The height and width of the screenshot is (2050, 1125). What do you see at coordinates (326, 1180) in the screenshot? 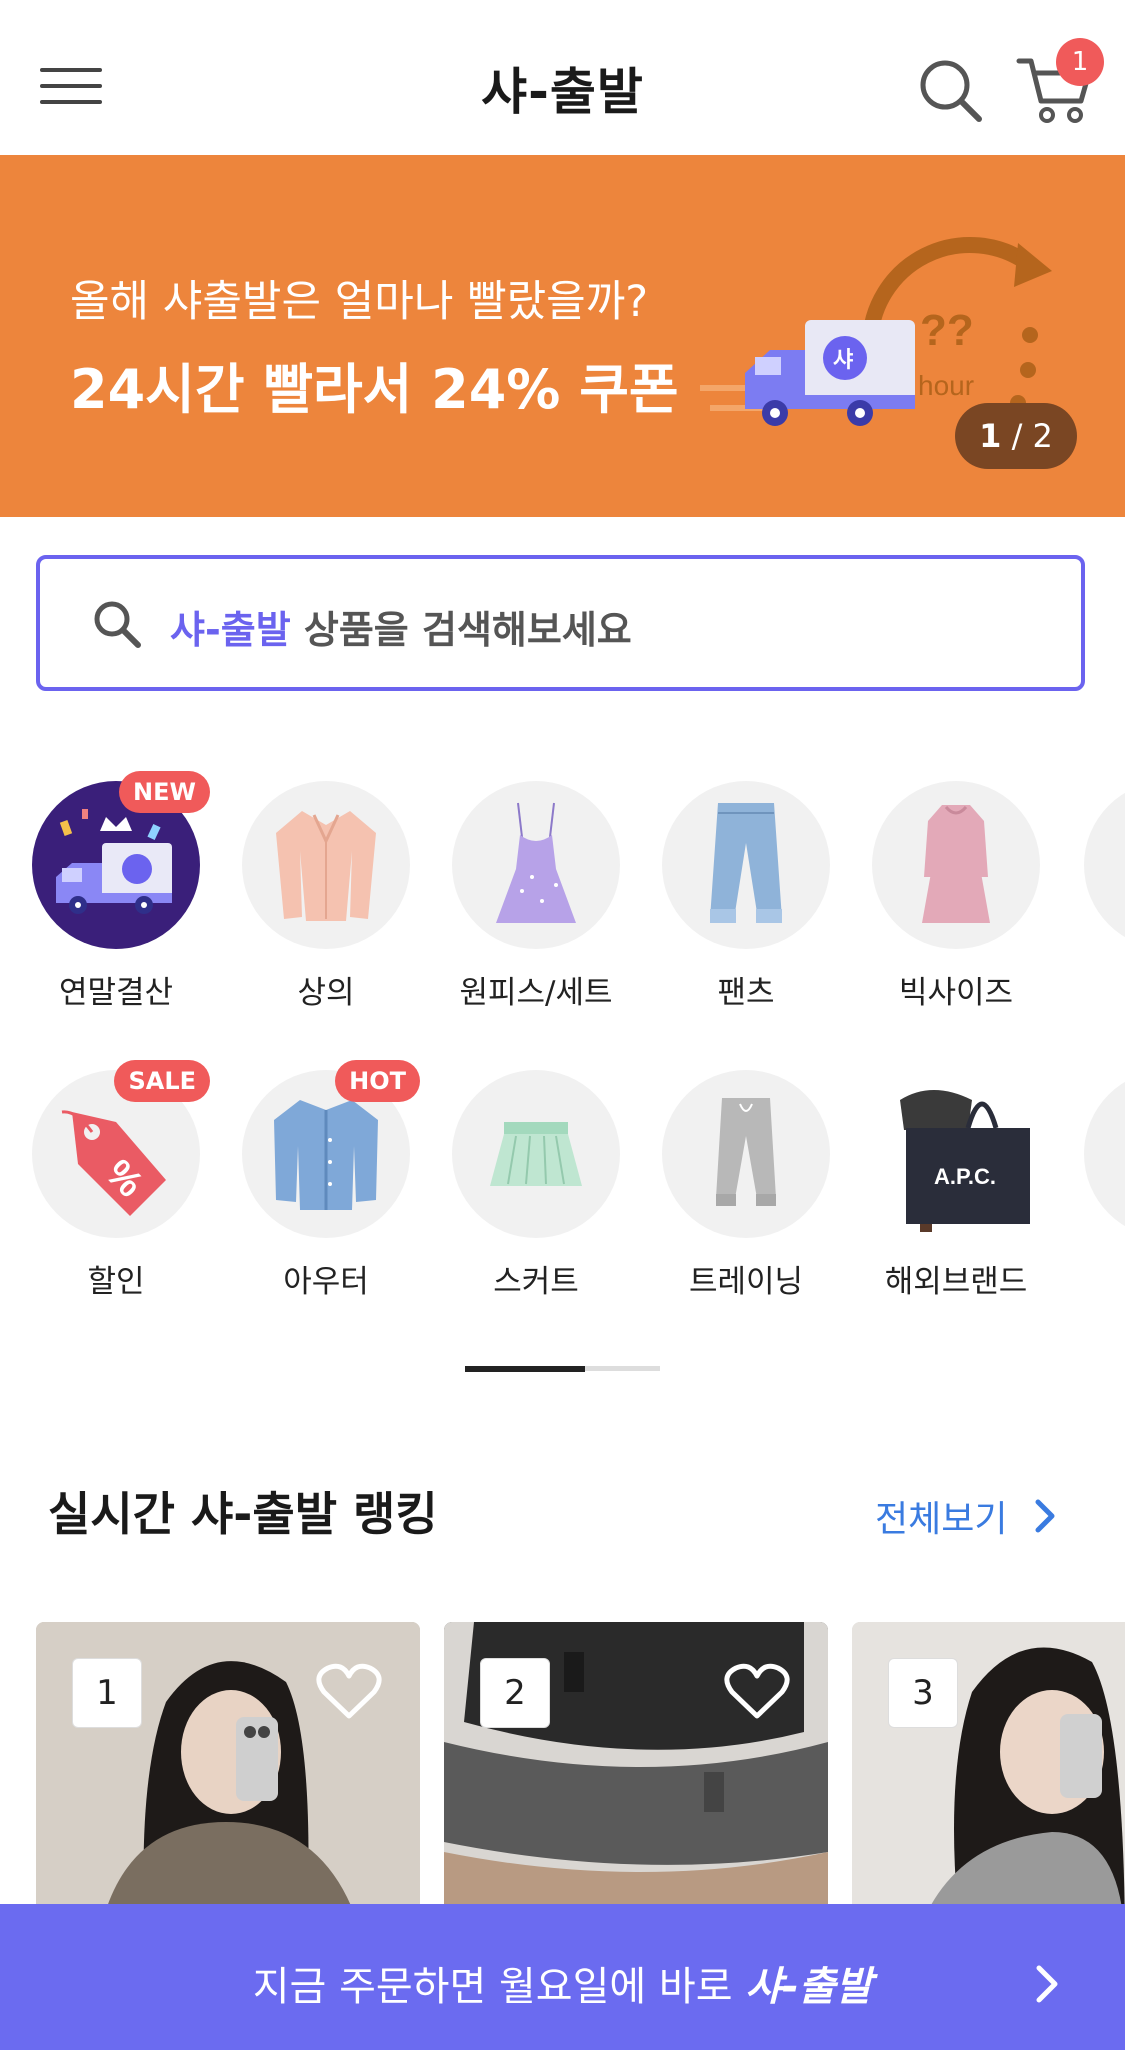
I see `category-outer: HOT 아우터` at bounding box center [326, 1180].